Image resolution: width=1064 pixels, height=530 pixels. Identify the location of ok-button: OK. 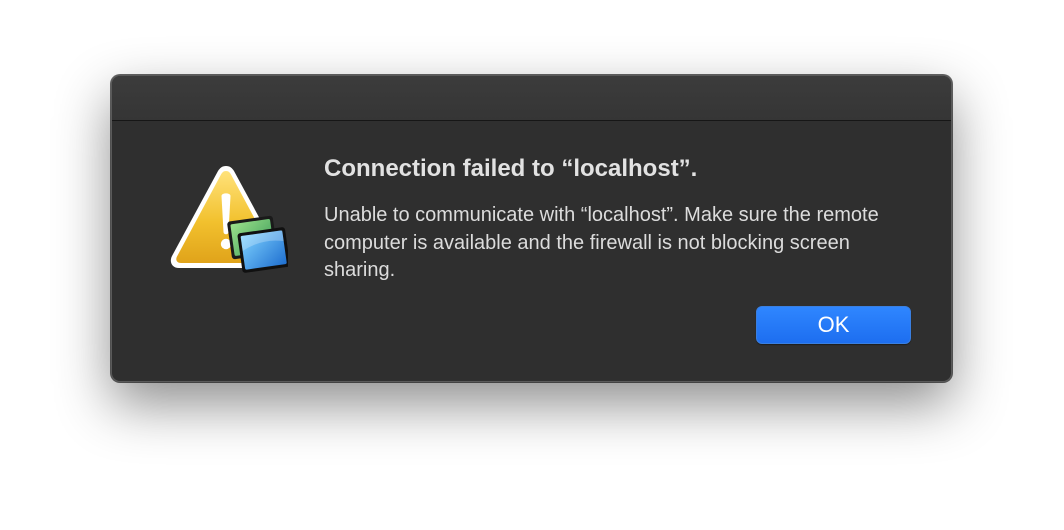
(833, 325).